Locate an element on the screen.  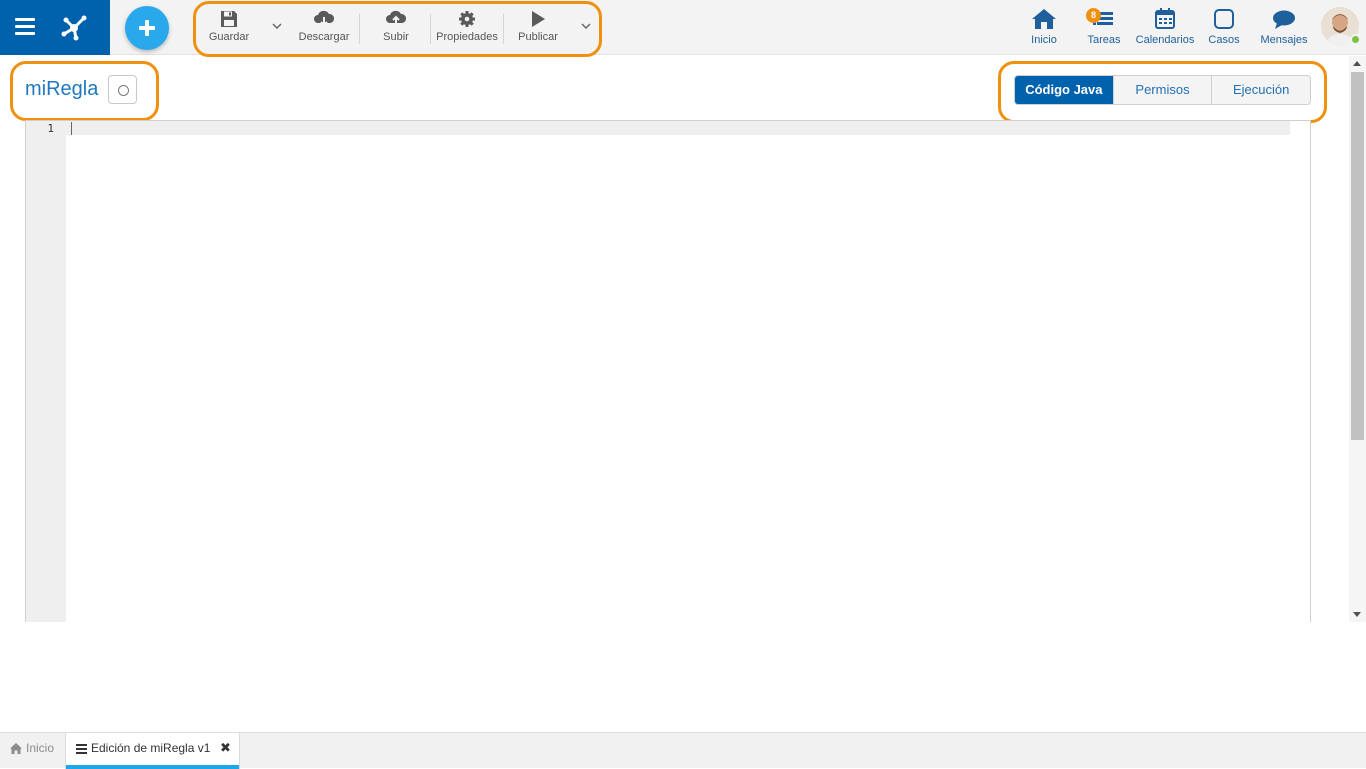
publish-dropdown-chevron-icon is located at coordinates (586, 26).